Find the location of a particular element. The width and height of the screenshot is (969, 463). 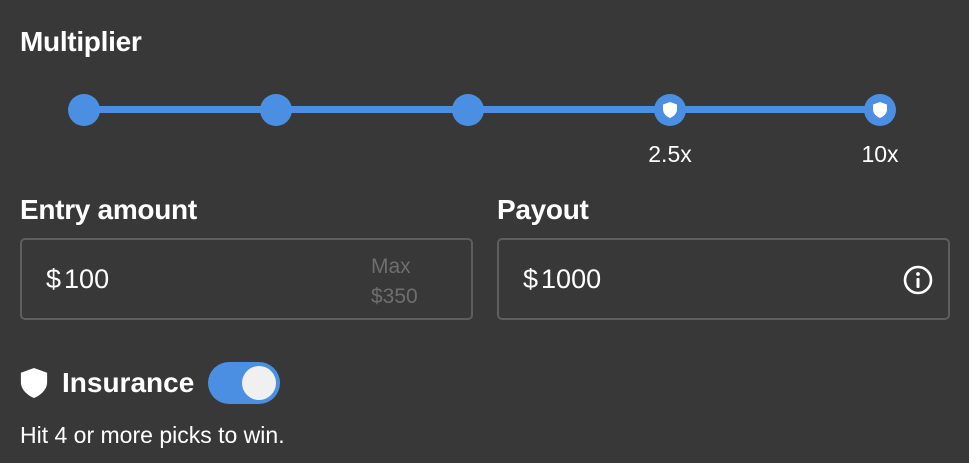

insurance-toggle is located at coordinates (244, 383).